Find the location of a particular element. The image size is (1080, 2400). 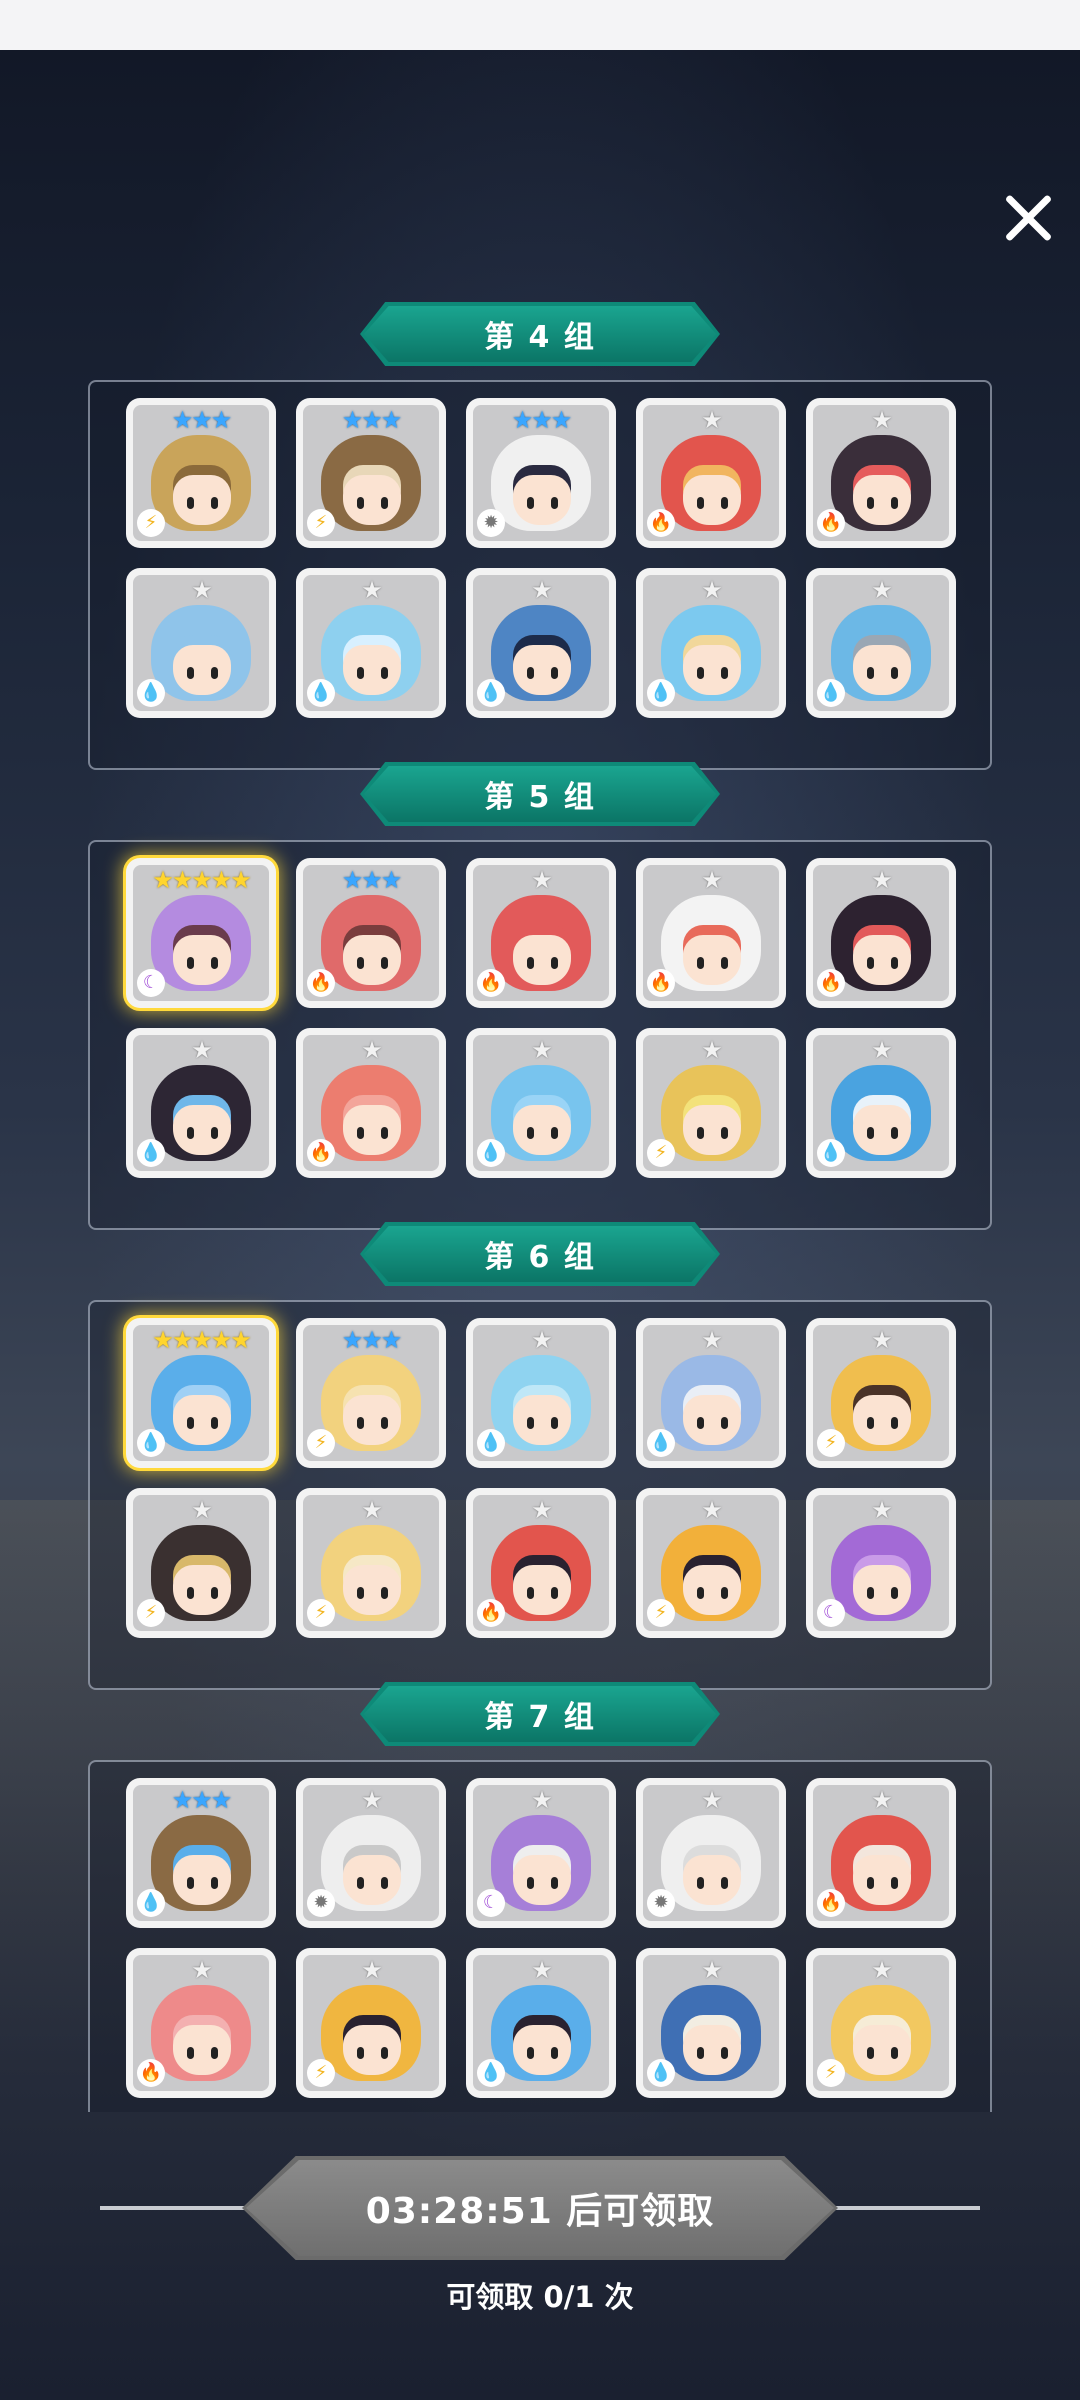

hero-card: ★★★★★ ☾ is located at coordinates (201, 933).